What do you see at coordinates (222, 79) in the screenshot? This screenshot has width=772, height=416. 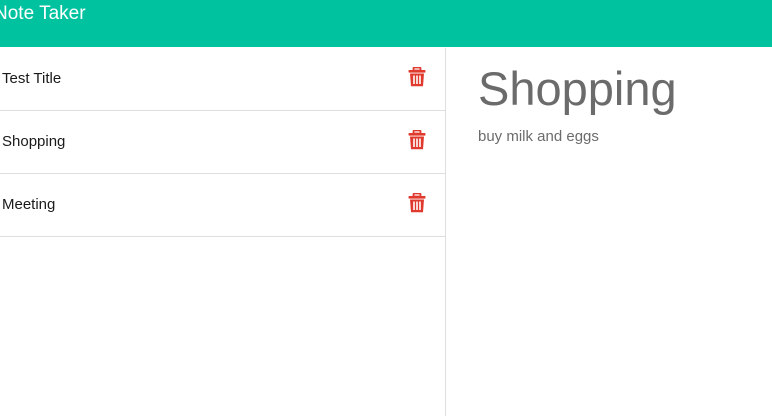 I see `note-list-item: Test Title` at bounding box center [222, 79].